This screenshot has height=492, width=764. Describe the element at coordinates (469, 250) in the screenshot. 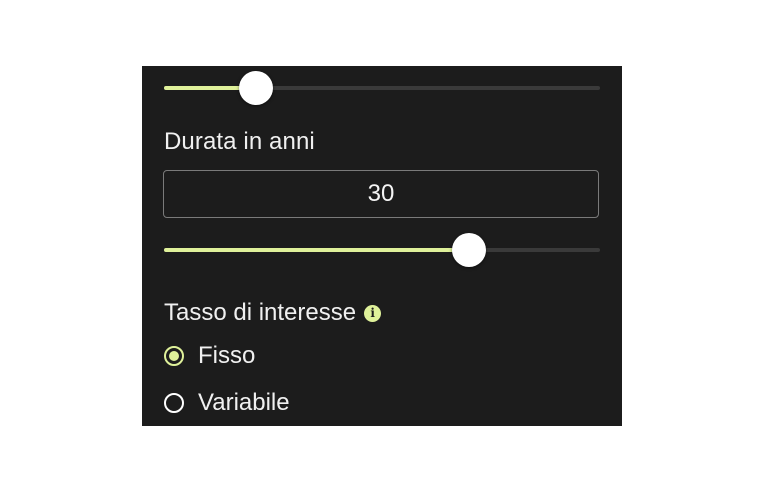

I see `duration-slider-thumb` at that location.